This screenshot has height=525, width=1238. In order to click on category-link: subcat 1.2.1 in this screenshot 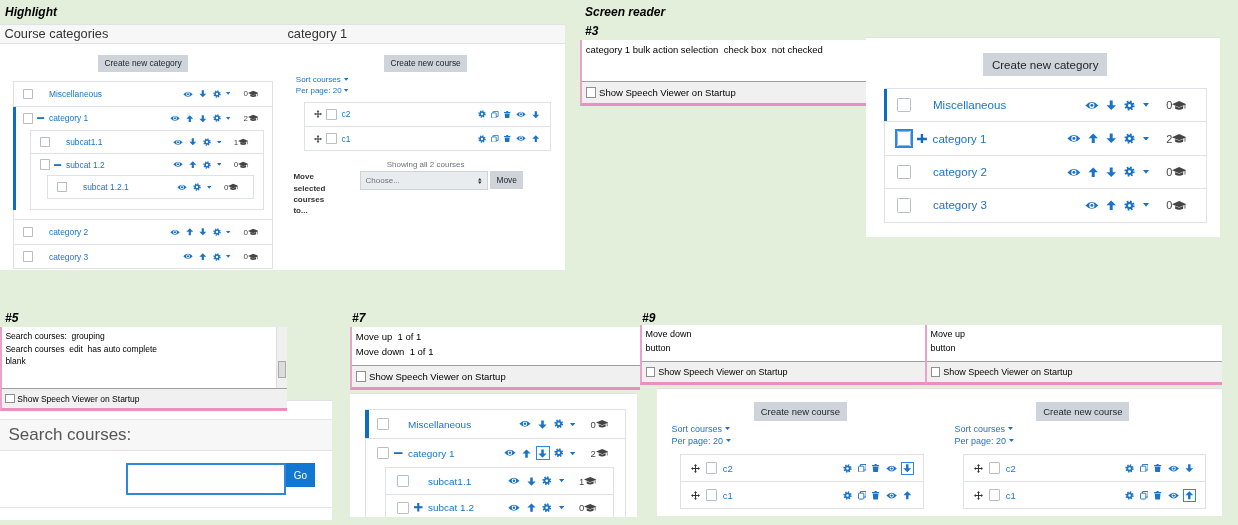, I will do `click(106, 187)`.